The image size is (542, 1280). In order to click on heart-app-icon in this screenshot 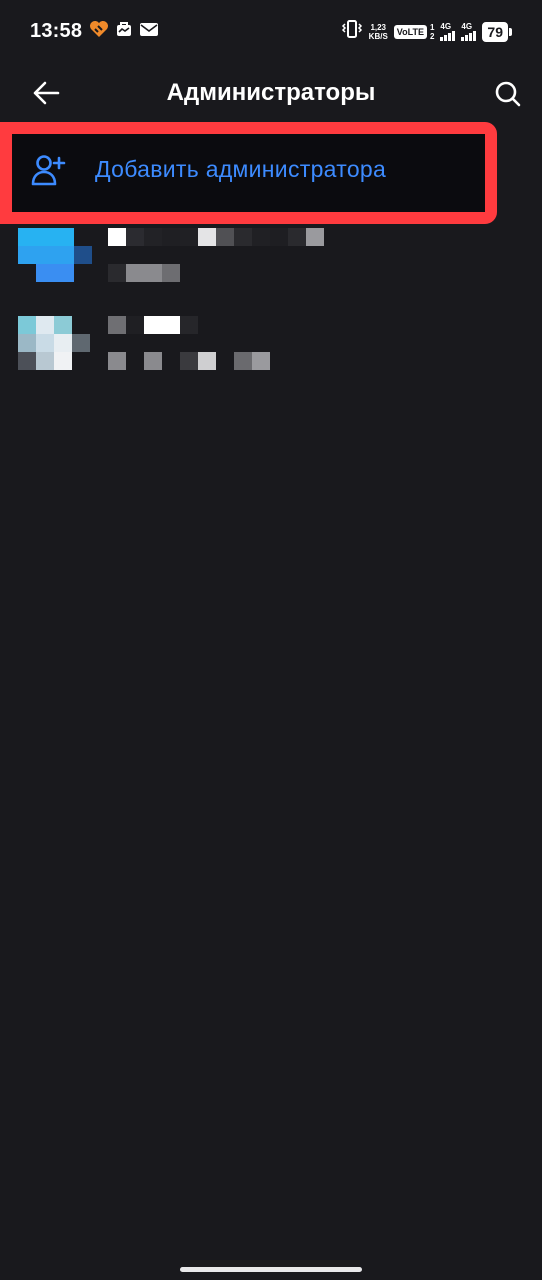, I will do `click(99, 31)`.